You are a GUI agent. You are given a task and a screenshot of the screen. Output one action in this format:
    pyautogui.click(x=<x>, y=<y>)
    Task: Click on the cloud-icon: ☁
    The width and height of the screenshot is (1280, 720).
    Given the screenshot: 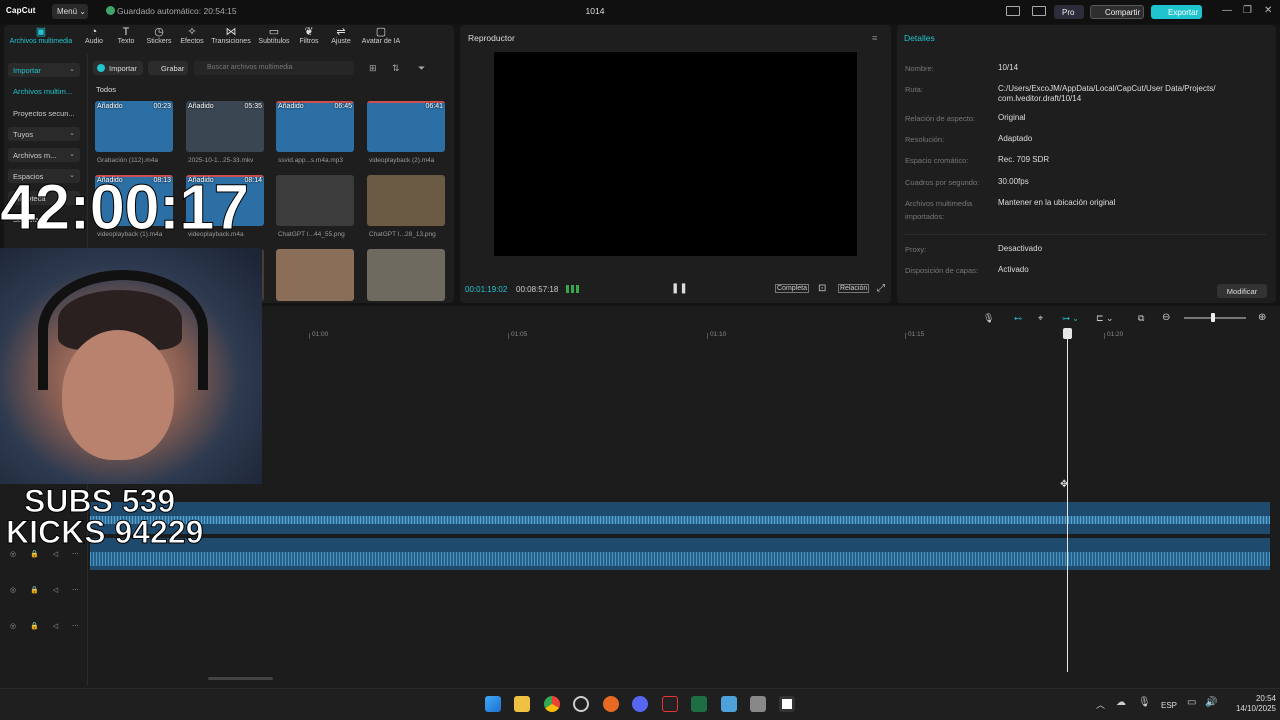 What is the action you would take?
    pyautogui.click(x=1121, y=702)
    